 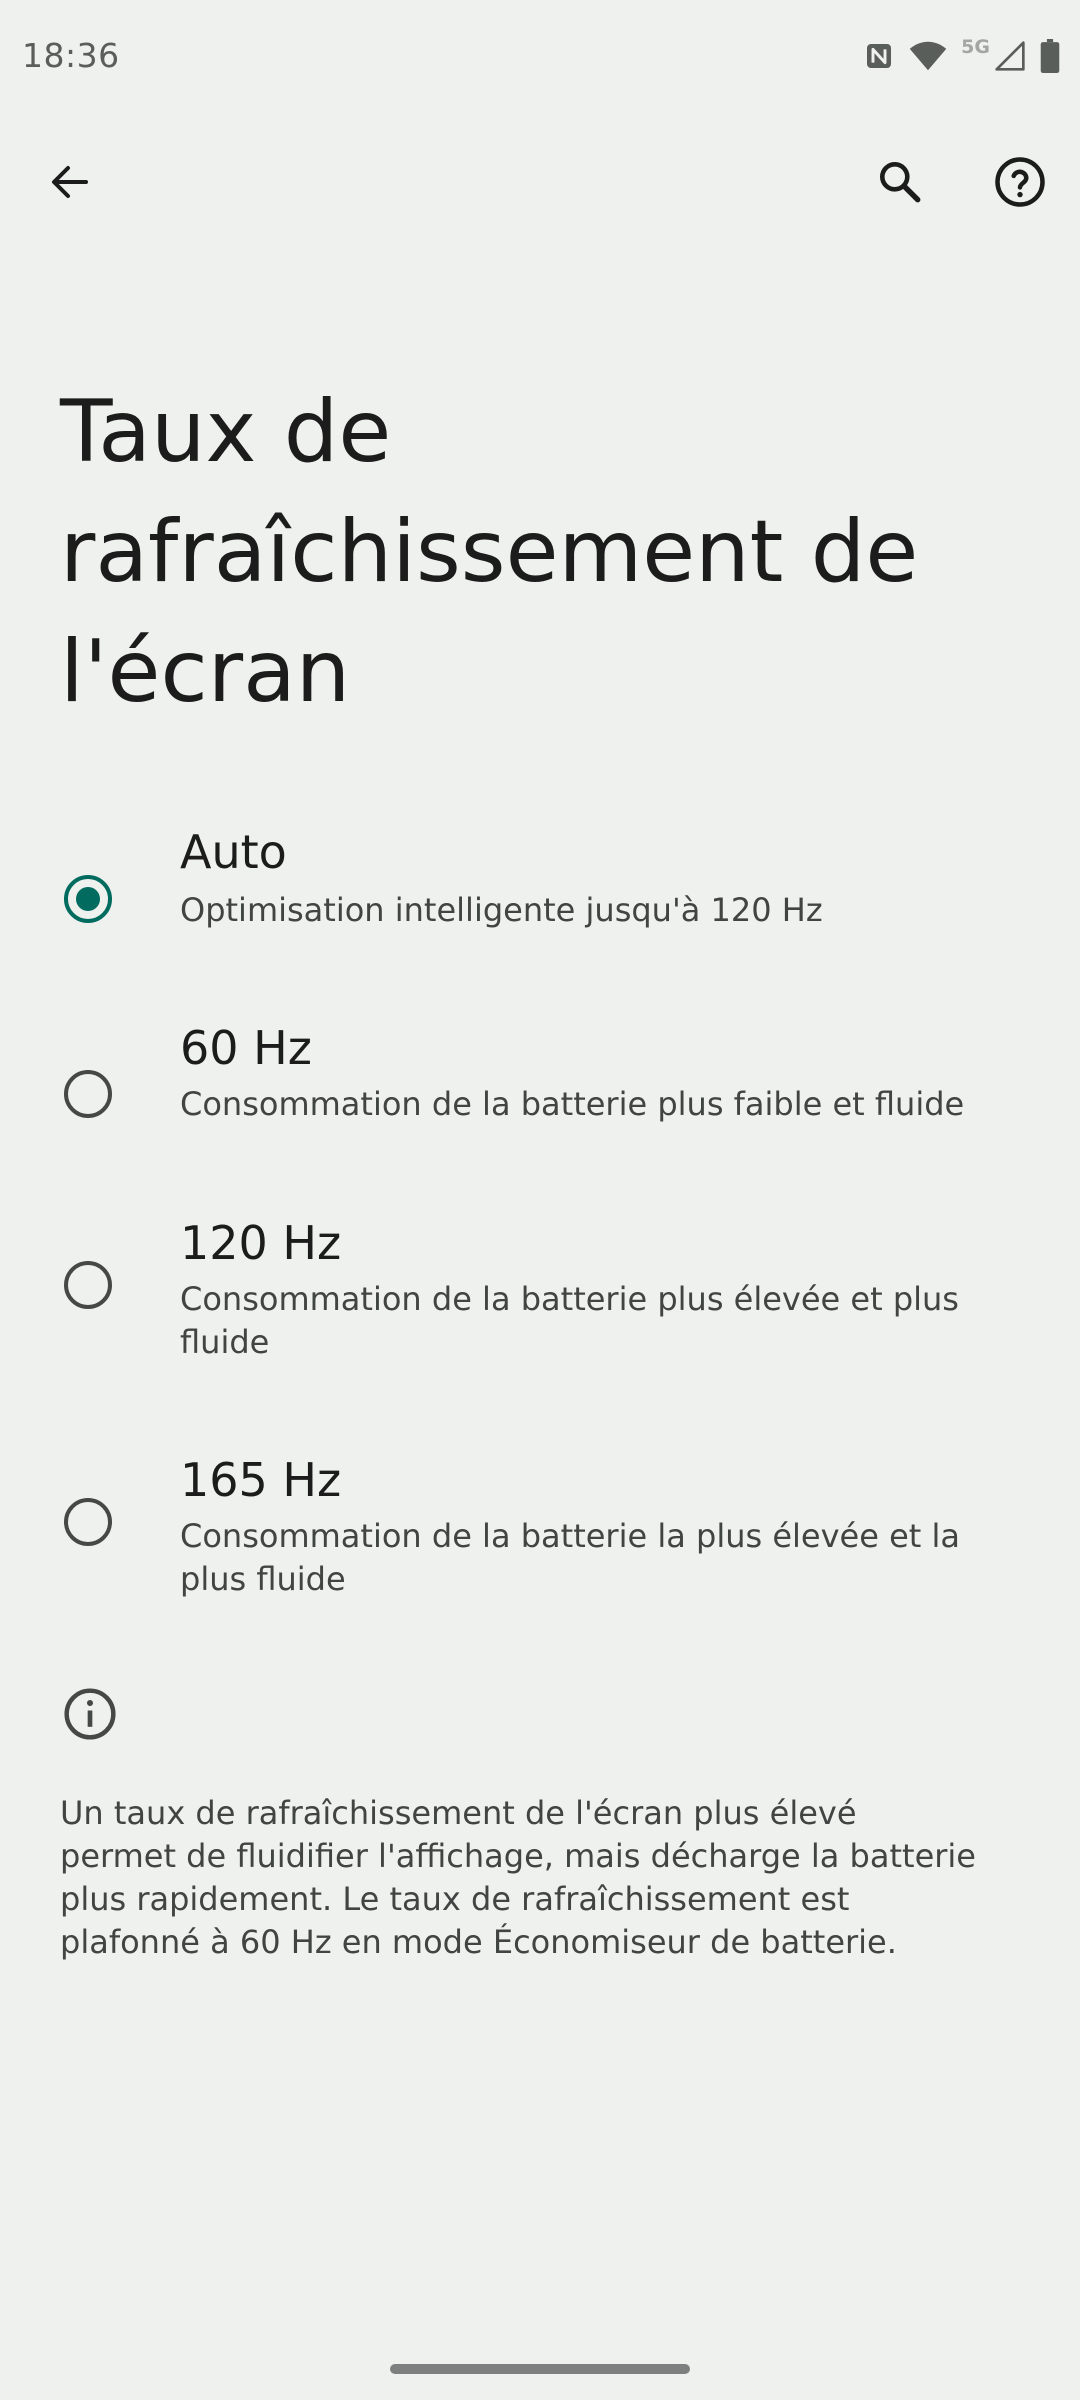 I want to click on option-title: 120 Hz, so click(x=261, y=1243).